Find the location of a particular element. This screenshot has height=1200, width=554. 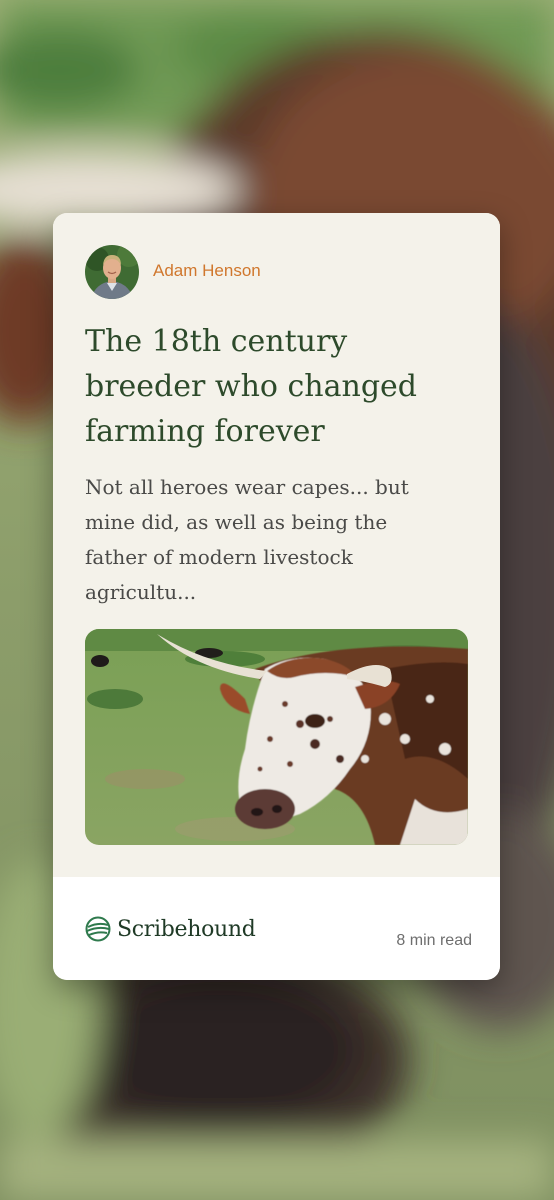

brand-logo: Scribehound is located at coordinates (170, 929).